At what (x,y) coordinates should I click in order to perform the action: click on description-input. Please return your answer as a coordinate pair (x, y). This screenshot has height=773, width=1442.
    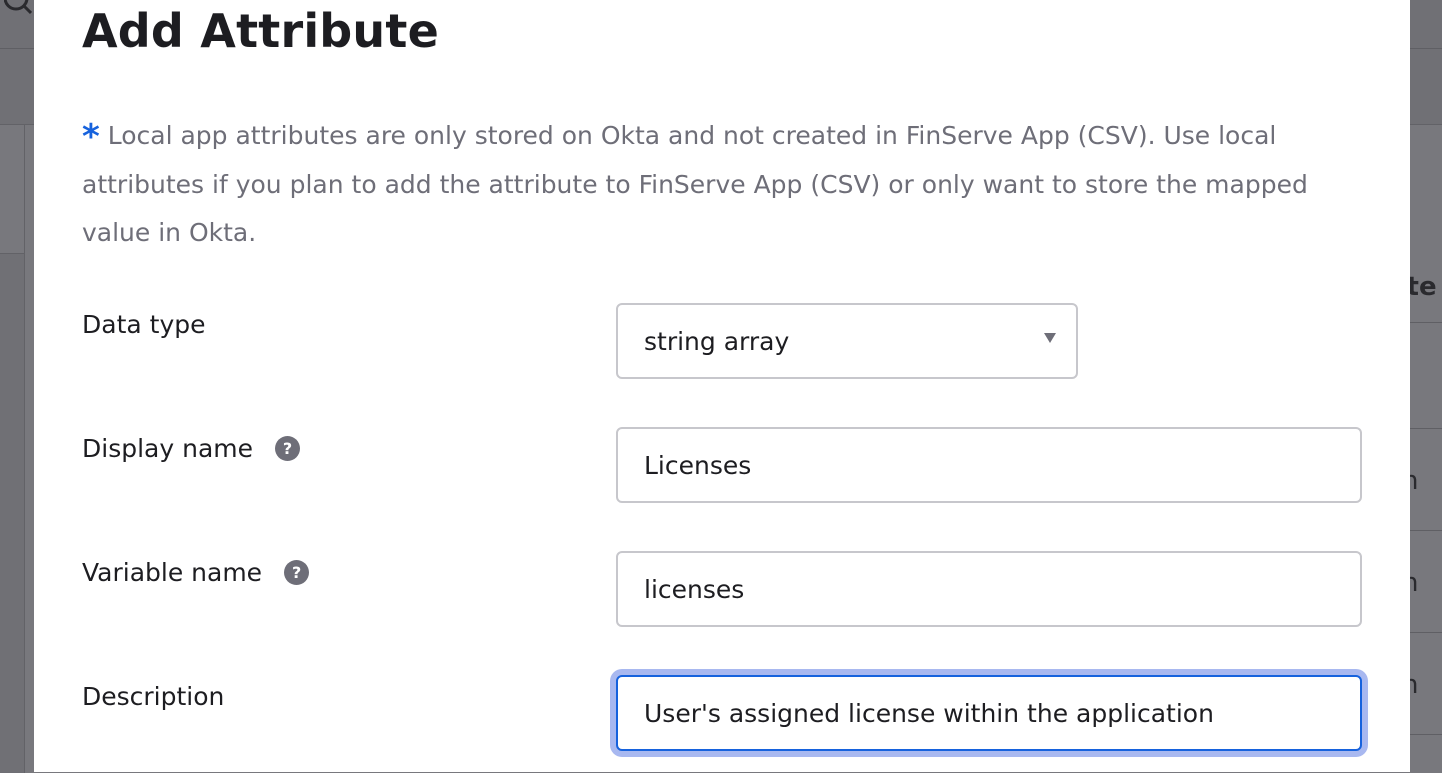
    Looking at the image, I should click on (989, 713).